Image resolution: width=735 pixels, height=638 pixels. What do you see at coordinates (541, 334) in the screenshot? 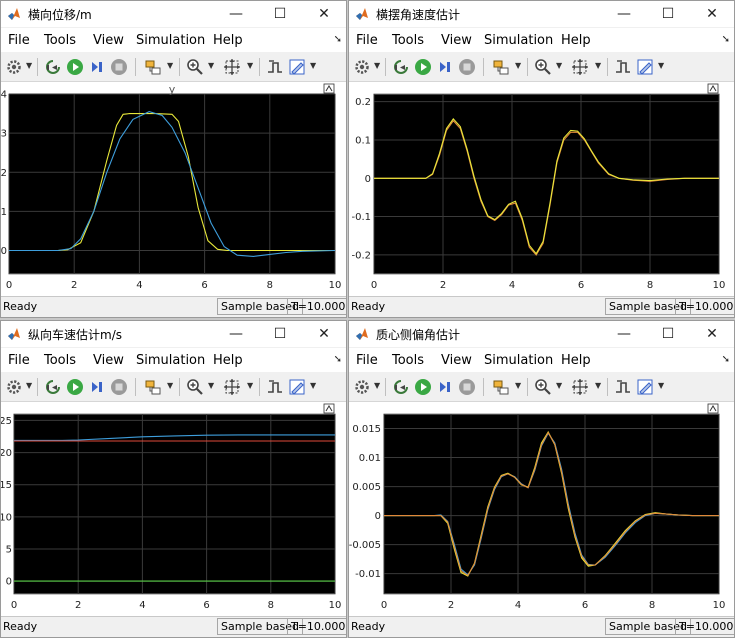
I see `title-bar: 质心侧偏角估计 — ☐ ✕` at bounding box center [541, 334].